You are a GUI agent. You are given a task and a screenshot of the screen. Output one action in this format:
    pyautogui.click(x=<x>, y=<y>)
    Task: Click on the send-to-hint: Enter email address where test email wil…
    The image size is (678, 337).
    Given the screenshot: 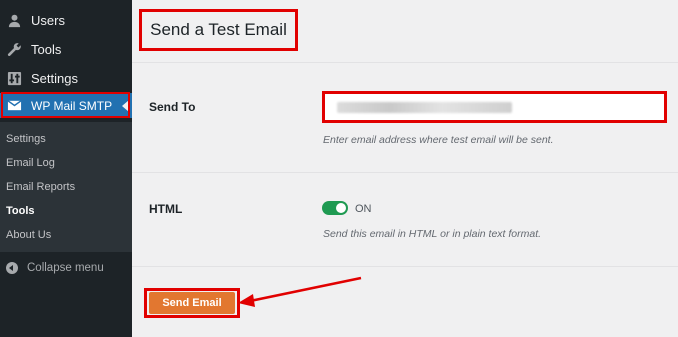 What is the action you would take?
    pyautogui.click(x=438, y=140)
    